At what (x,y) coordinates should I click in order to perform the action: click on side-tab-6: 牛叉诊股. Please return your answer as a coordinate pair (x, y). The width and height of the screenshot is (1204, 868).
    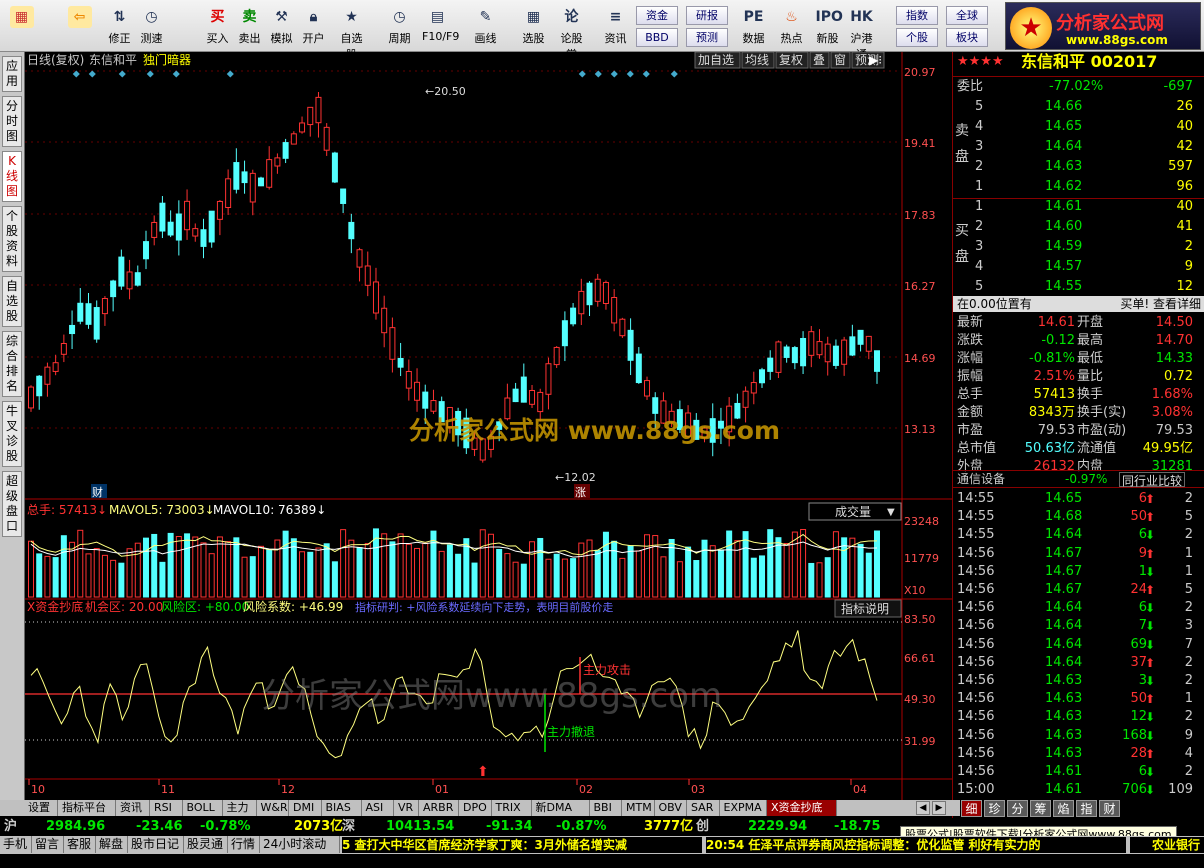
    Looking at the image, I should click on (12, 434).